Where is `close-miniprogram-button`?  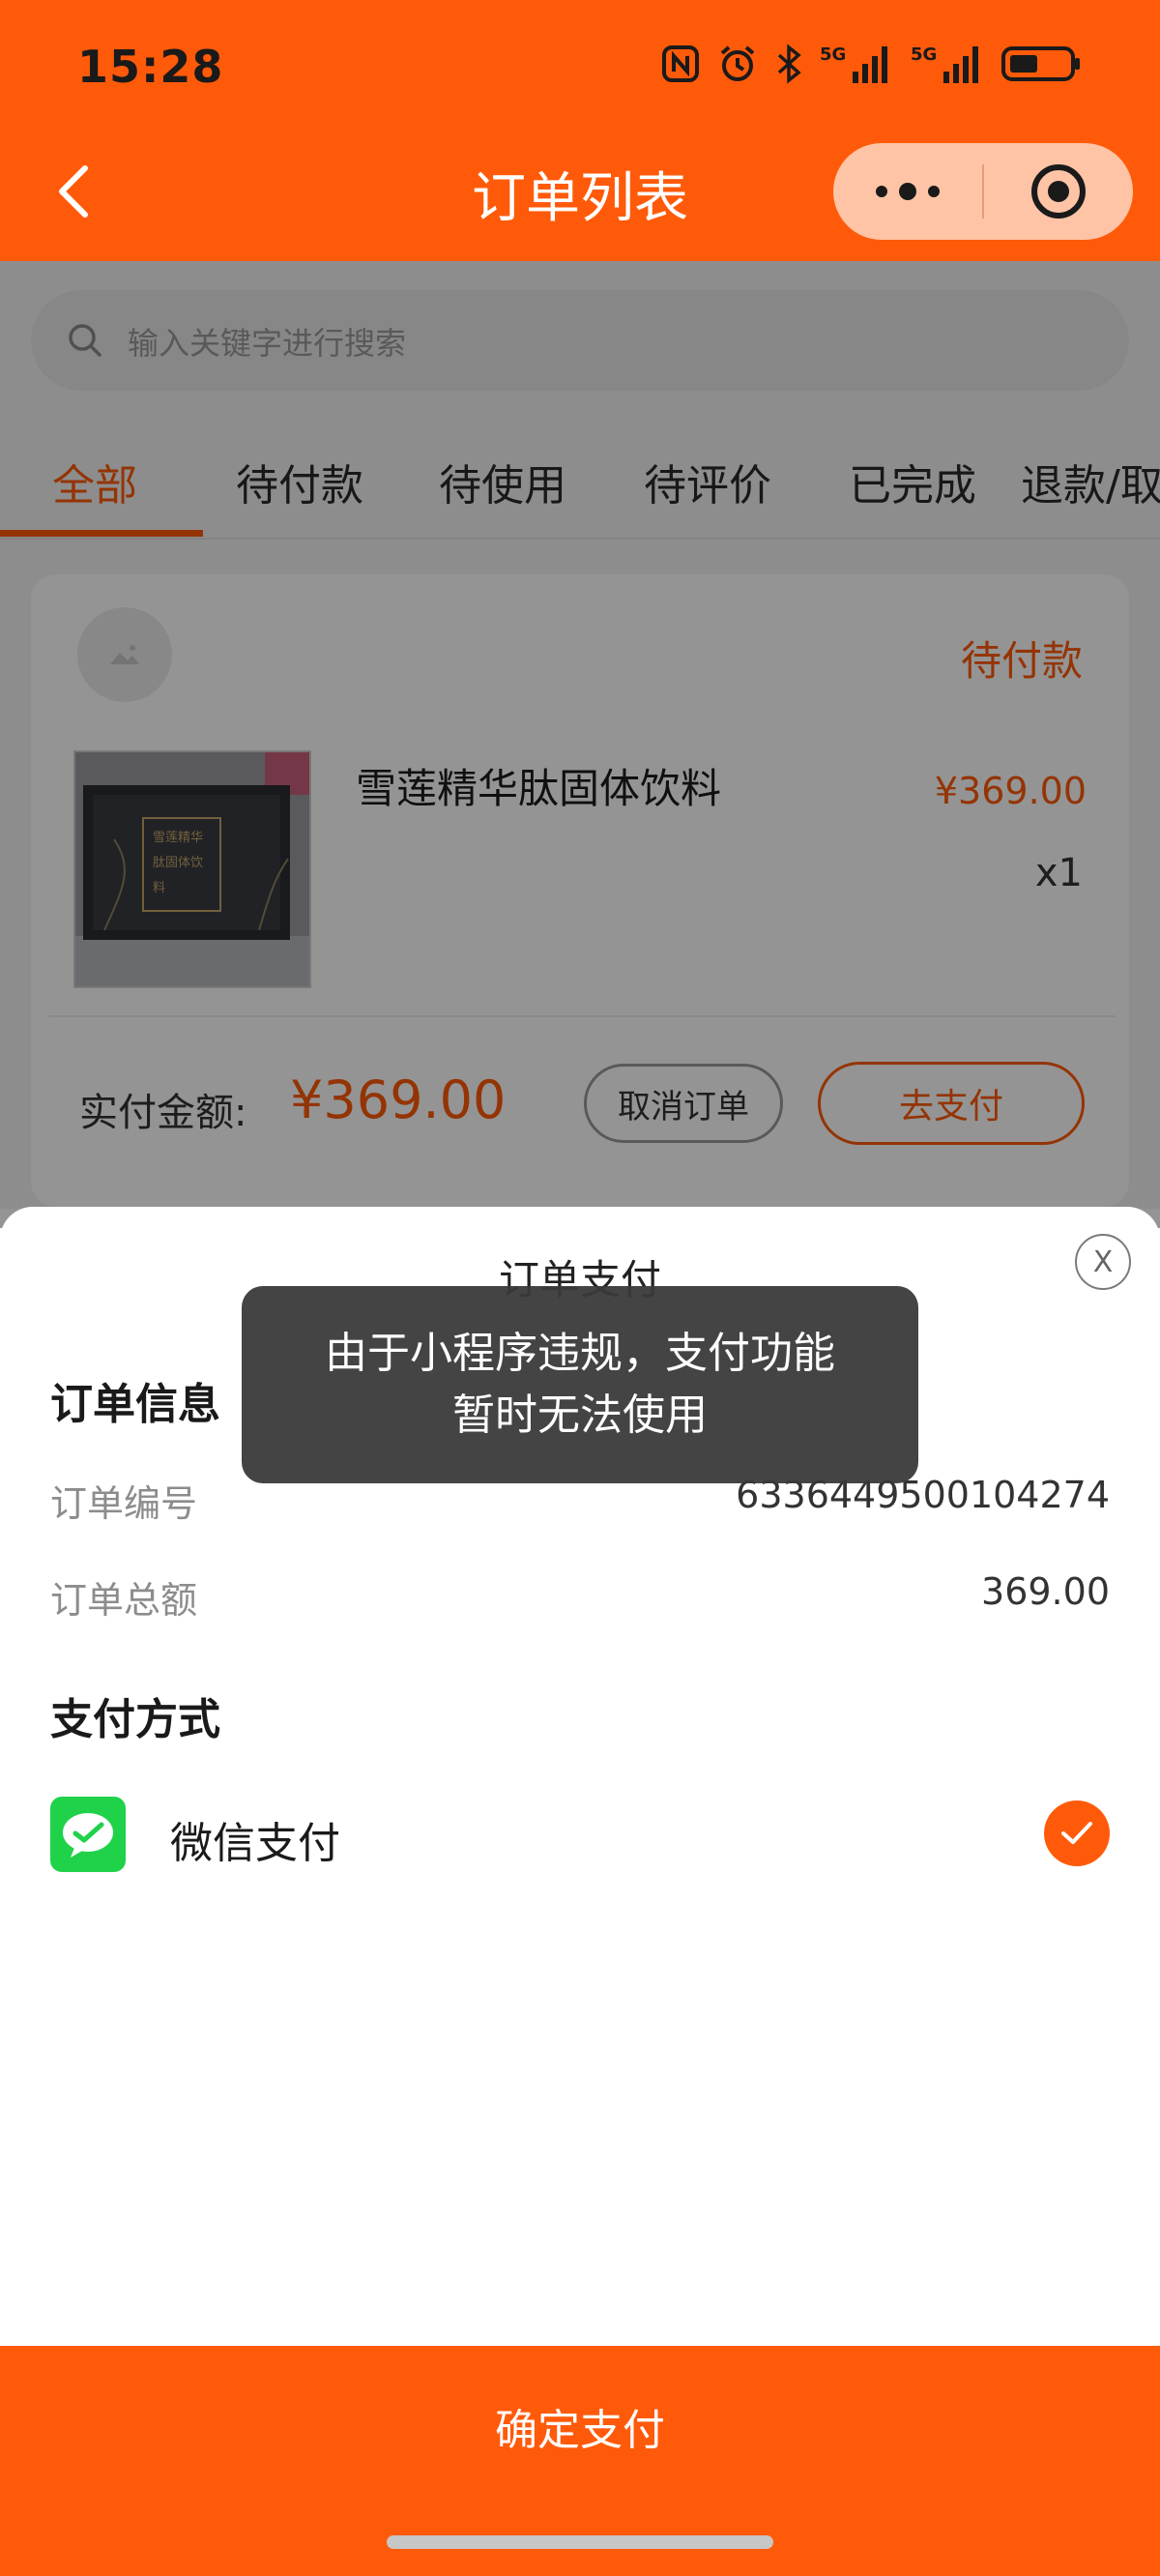 close-miniprogram-button is located at coordinates (1058, 191).